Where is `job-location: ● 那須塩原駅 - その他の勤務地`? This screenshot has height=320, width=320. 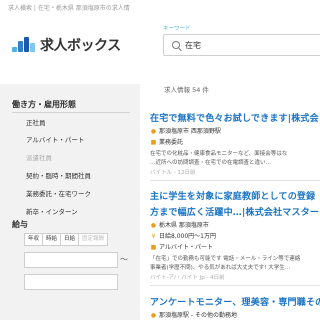 job-location: ● 那須塩原駅 - その他の勤務地 is located at coordinates (193, 315).